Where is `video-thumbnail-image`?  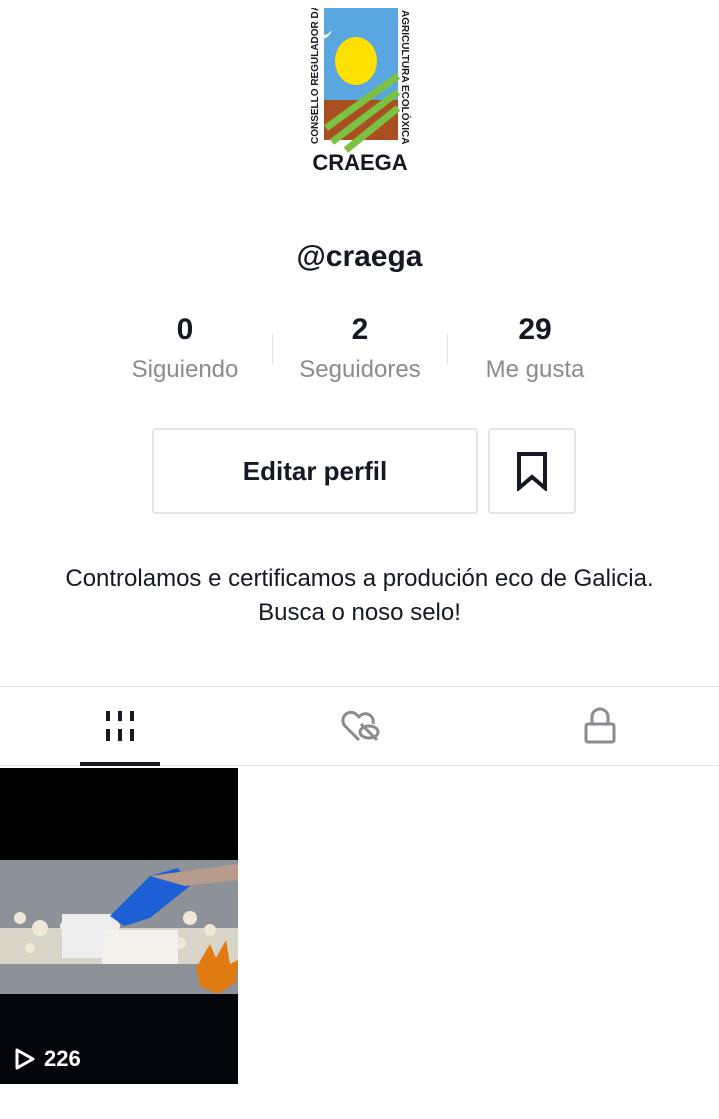
video-thumbnail-image is located at coordinates (119, 926).